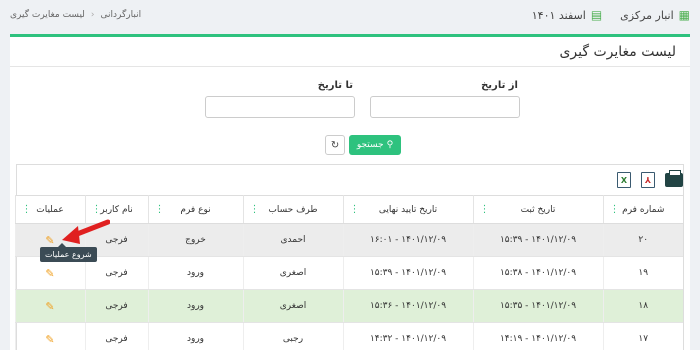  I want to click on warehouse-selector: ▦ انبار مرکزی, so click(655, 15).